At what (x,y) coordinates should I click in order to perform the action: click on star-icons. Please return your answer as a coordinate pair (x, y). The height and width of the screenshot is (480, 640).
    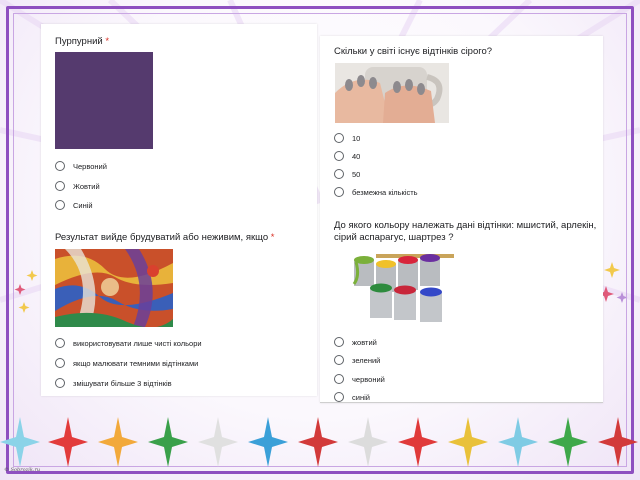
    Looking at the image, I should click on (319, 442).